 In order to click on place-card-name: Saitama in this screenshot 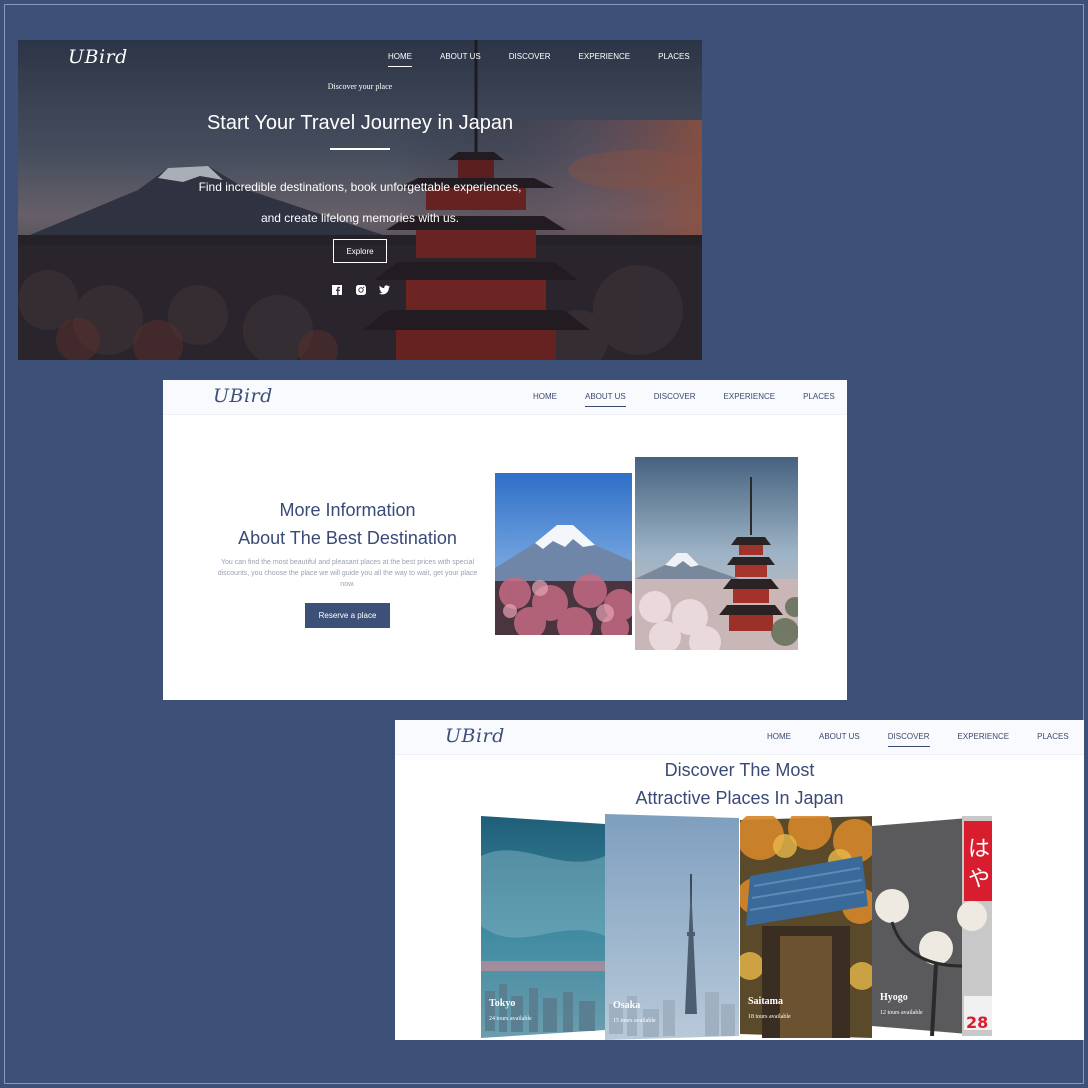, I will do `click(765, 1001)`.